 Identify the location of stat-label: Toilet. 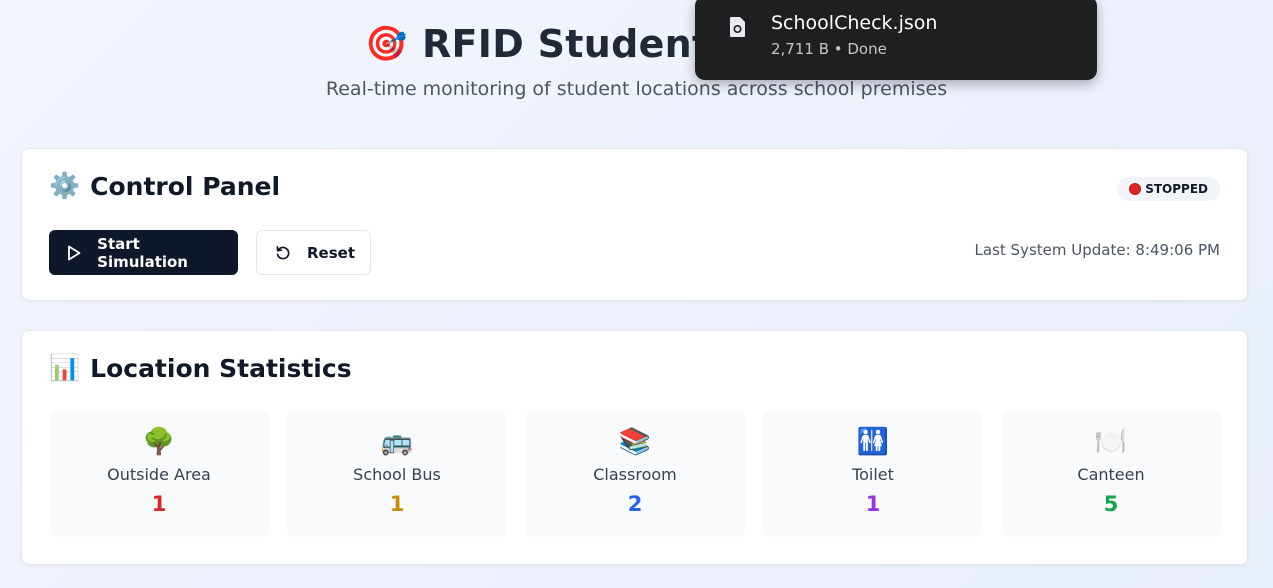
(873, 474).